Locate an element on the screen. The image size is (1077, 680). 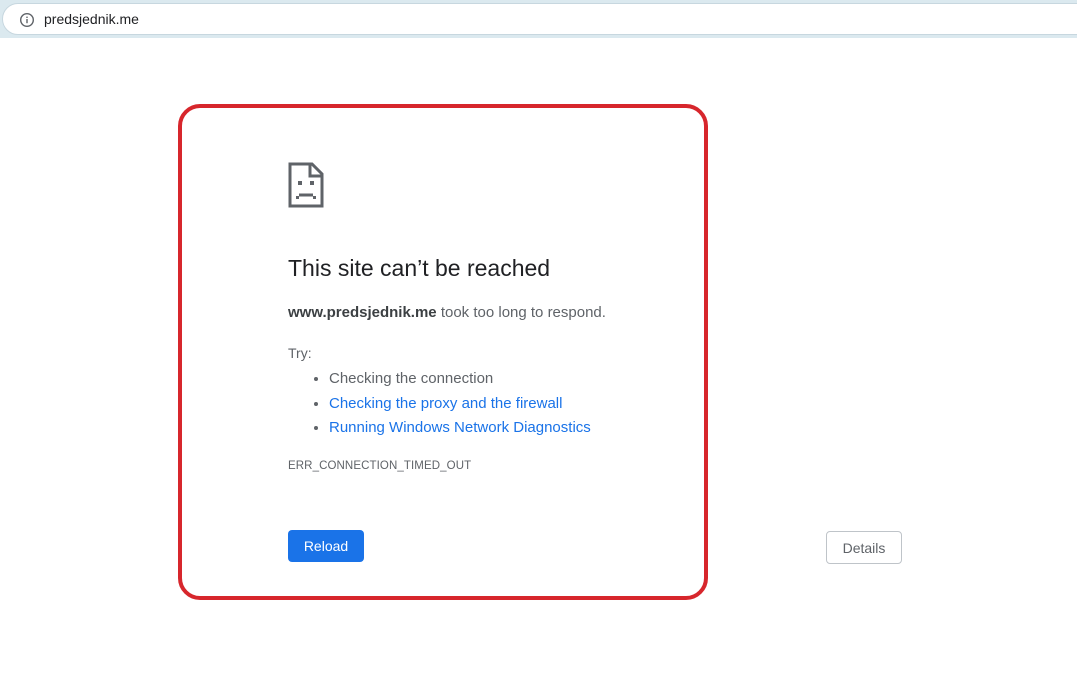
suggestion-network-diagnostics-link: Running Windows Network Diagnostics is located at coordinates (460, 427).